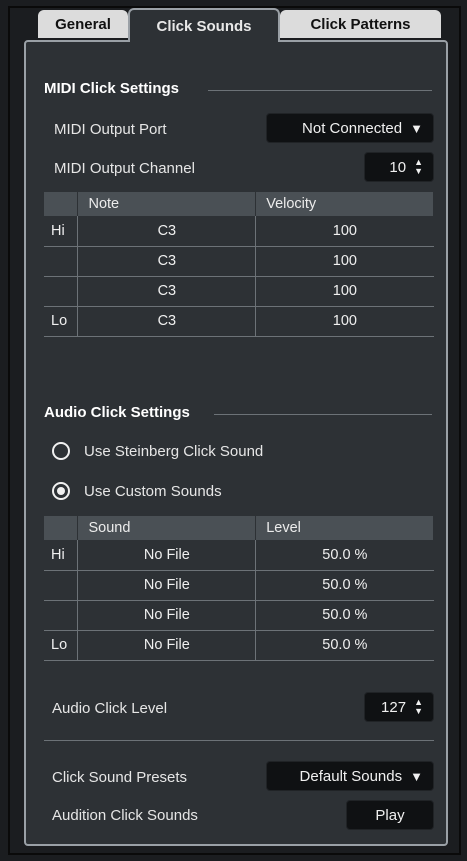 Image resolution: width=467 pixels, height=861 pixels. Describe the element at coordinates (344, 528) in the screenshot. I see `table-header-cell: Level` at that location.